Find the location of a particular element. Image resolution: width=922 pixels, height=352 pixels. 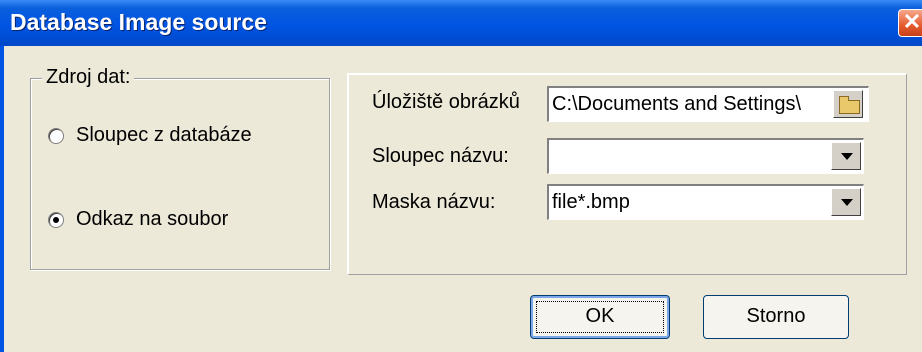

name-mask-dropdown-button is located at coordinates (846, 202).